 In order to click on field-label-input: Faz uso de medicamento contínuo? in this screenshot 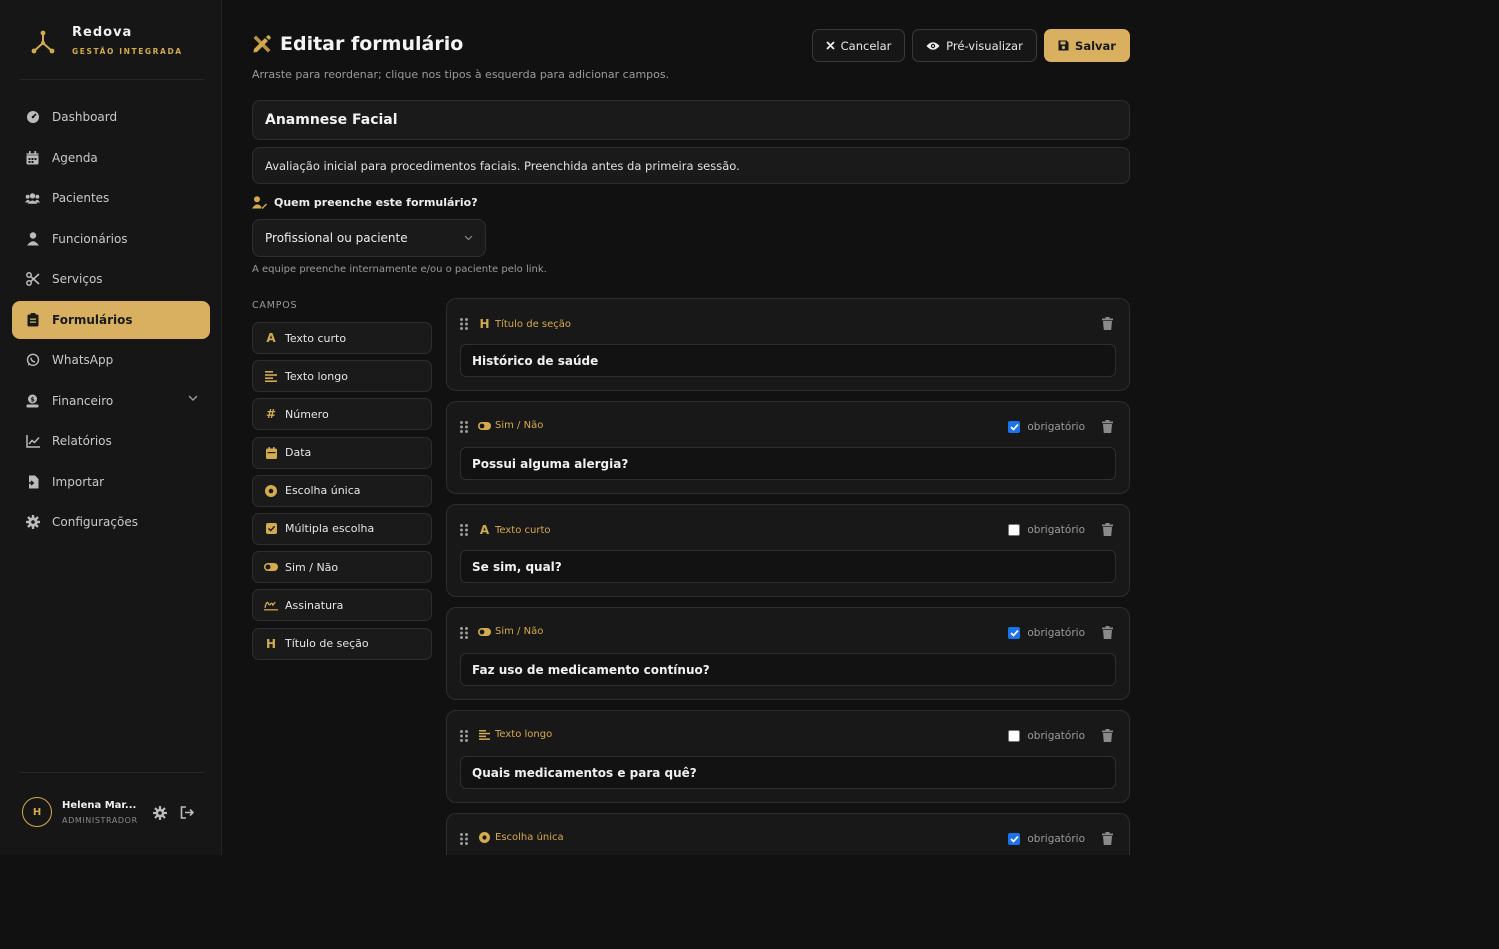, I will do `click(788, 669)`.